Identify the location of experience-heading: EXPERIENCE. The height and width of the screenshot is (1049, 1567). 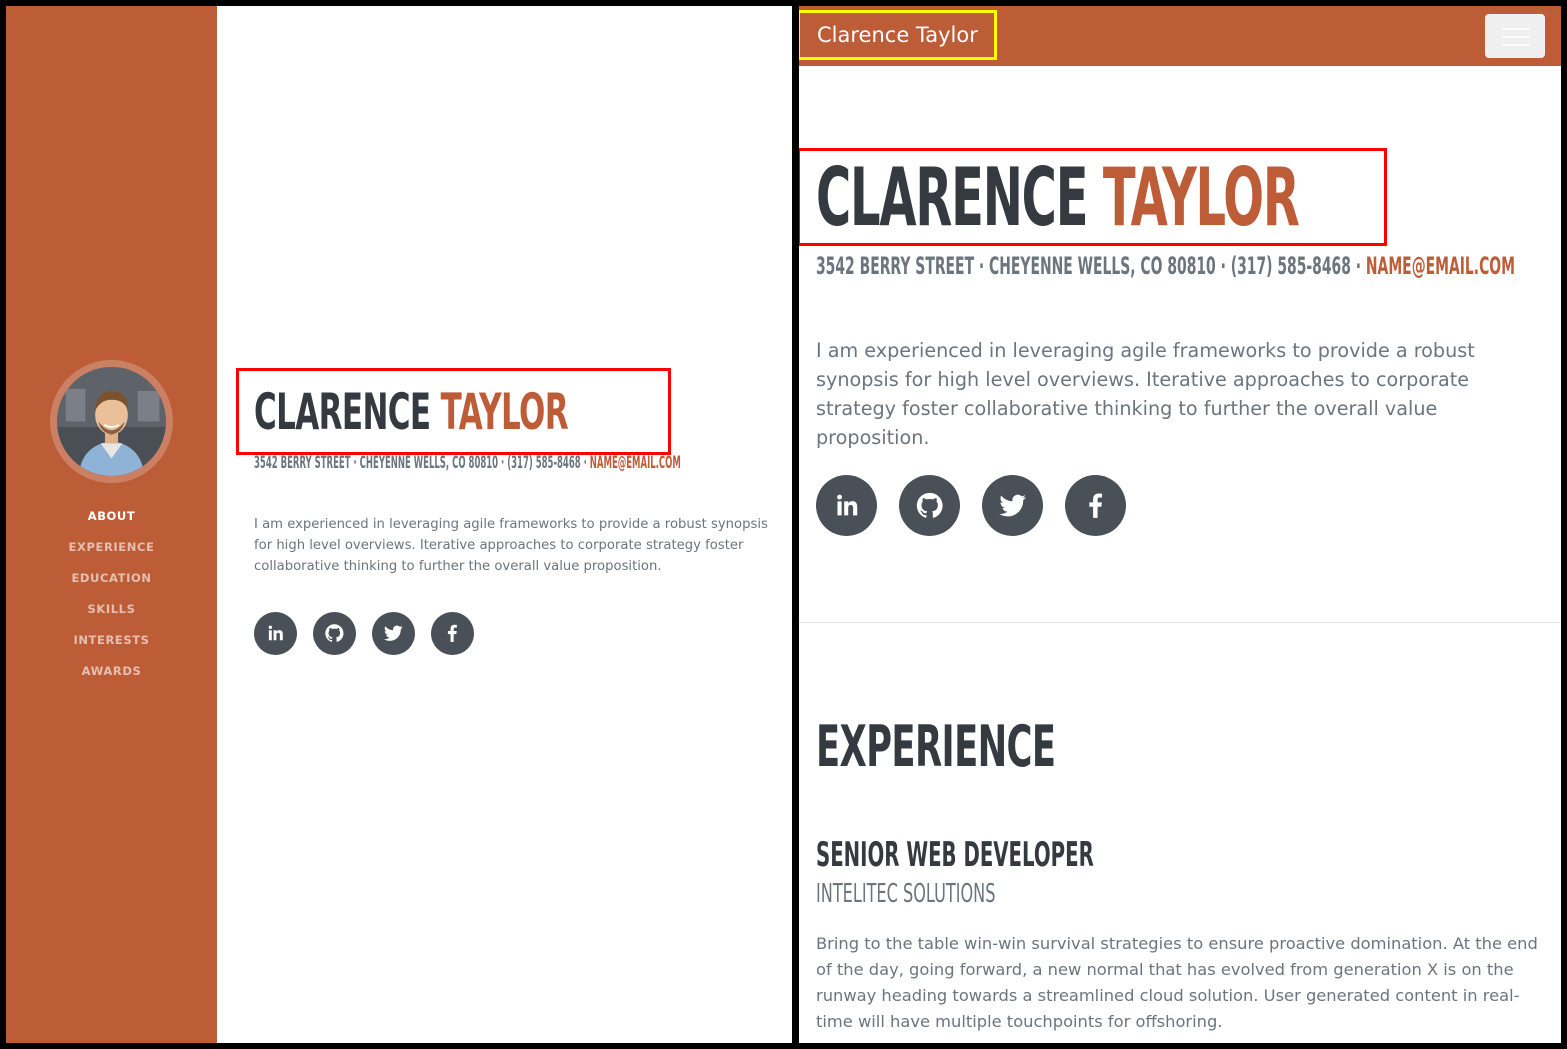
(936, 747).